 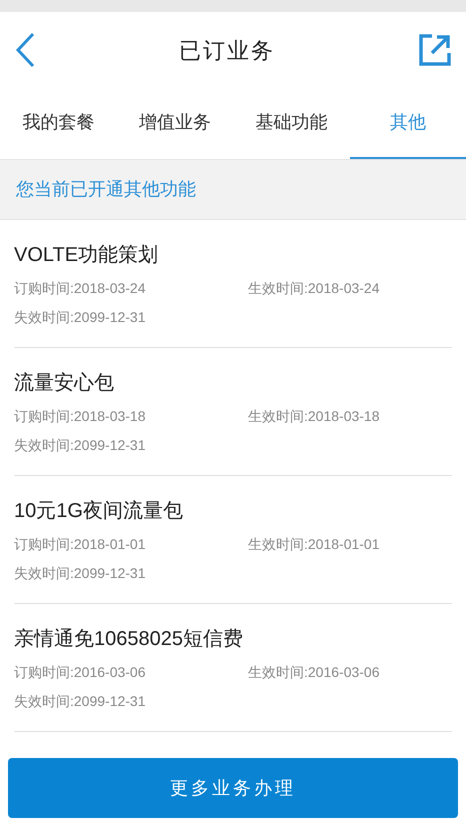 I want to click on back-icon, so click(x=25, y=50).